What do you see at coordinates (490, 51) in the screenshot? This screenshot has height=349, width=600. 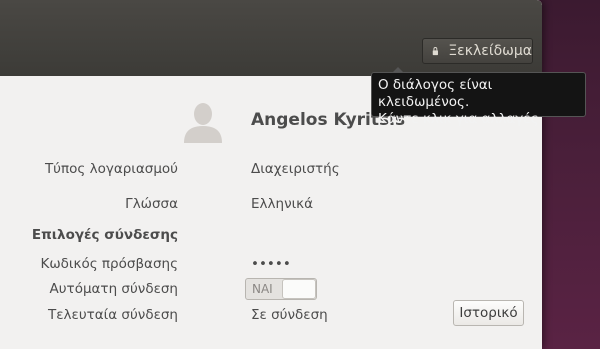 I see `unlock-button-label: Ξεκλείδωμα` at bounding box center [490, 51].